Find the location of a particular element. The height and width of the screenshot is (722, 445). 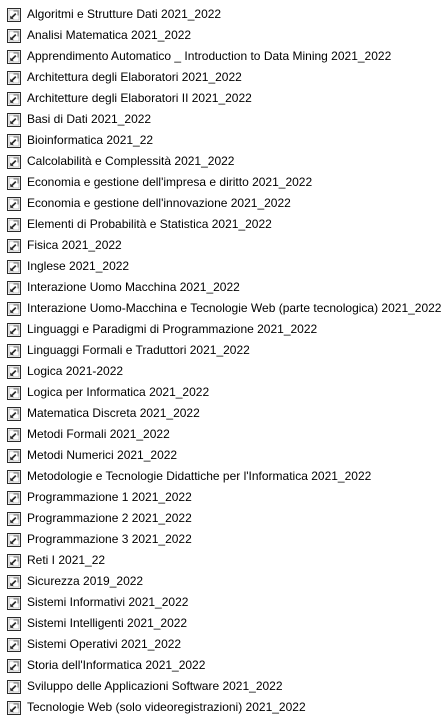

file-name: Architettura degli Elaboratori 2021_2022 is located at coordinates (134, 77).